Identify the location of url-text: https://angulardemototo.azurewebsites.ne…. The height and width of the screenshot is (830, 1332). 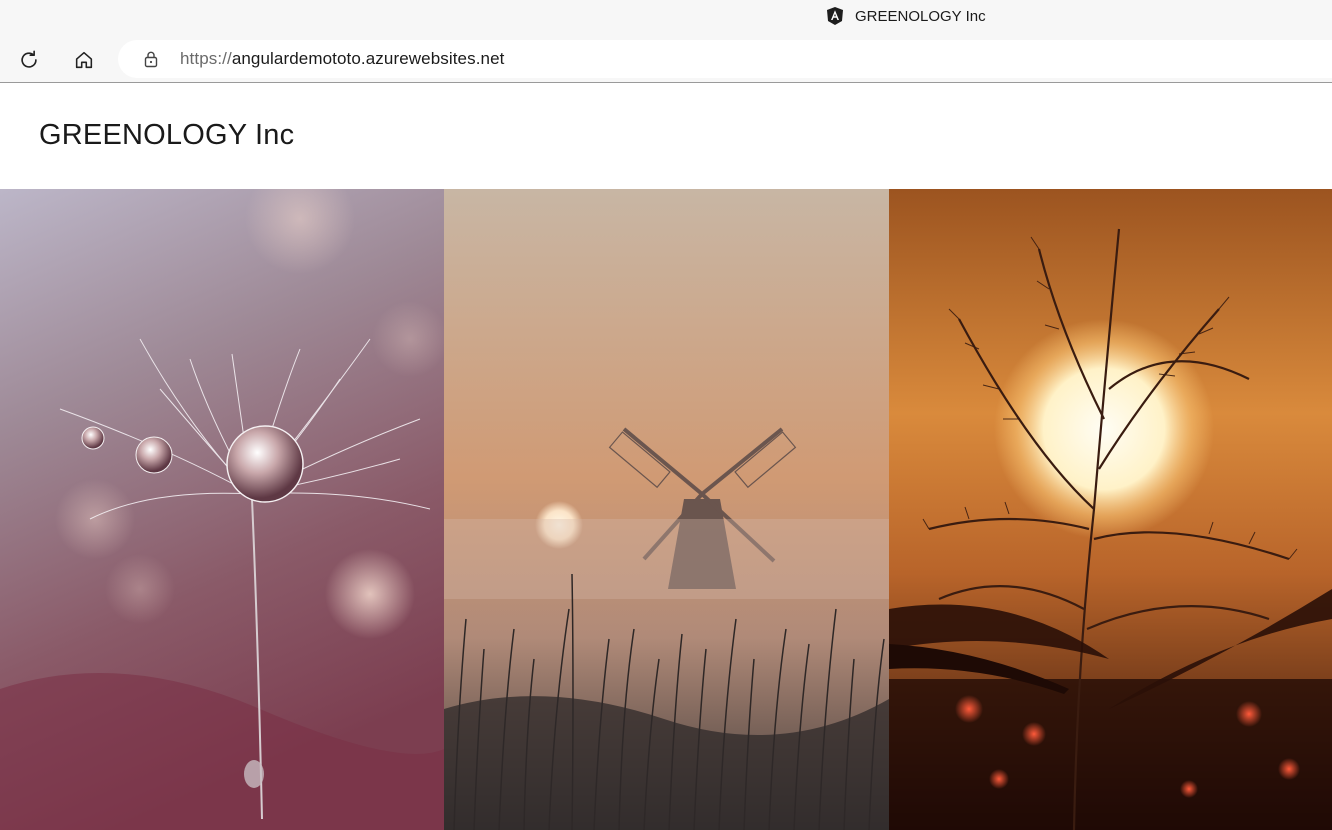
(342, 59).